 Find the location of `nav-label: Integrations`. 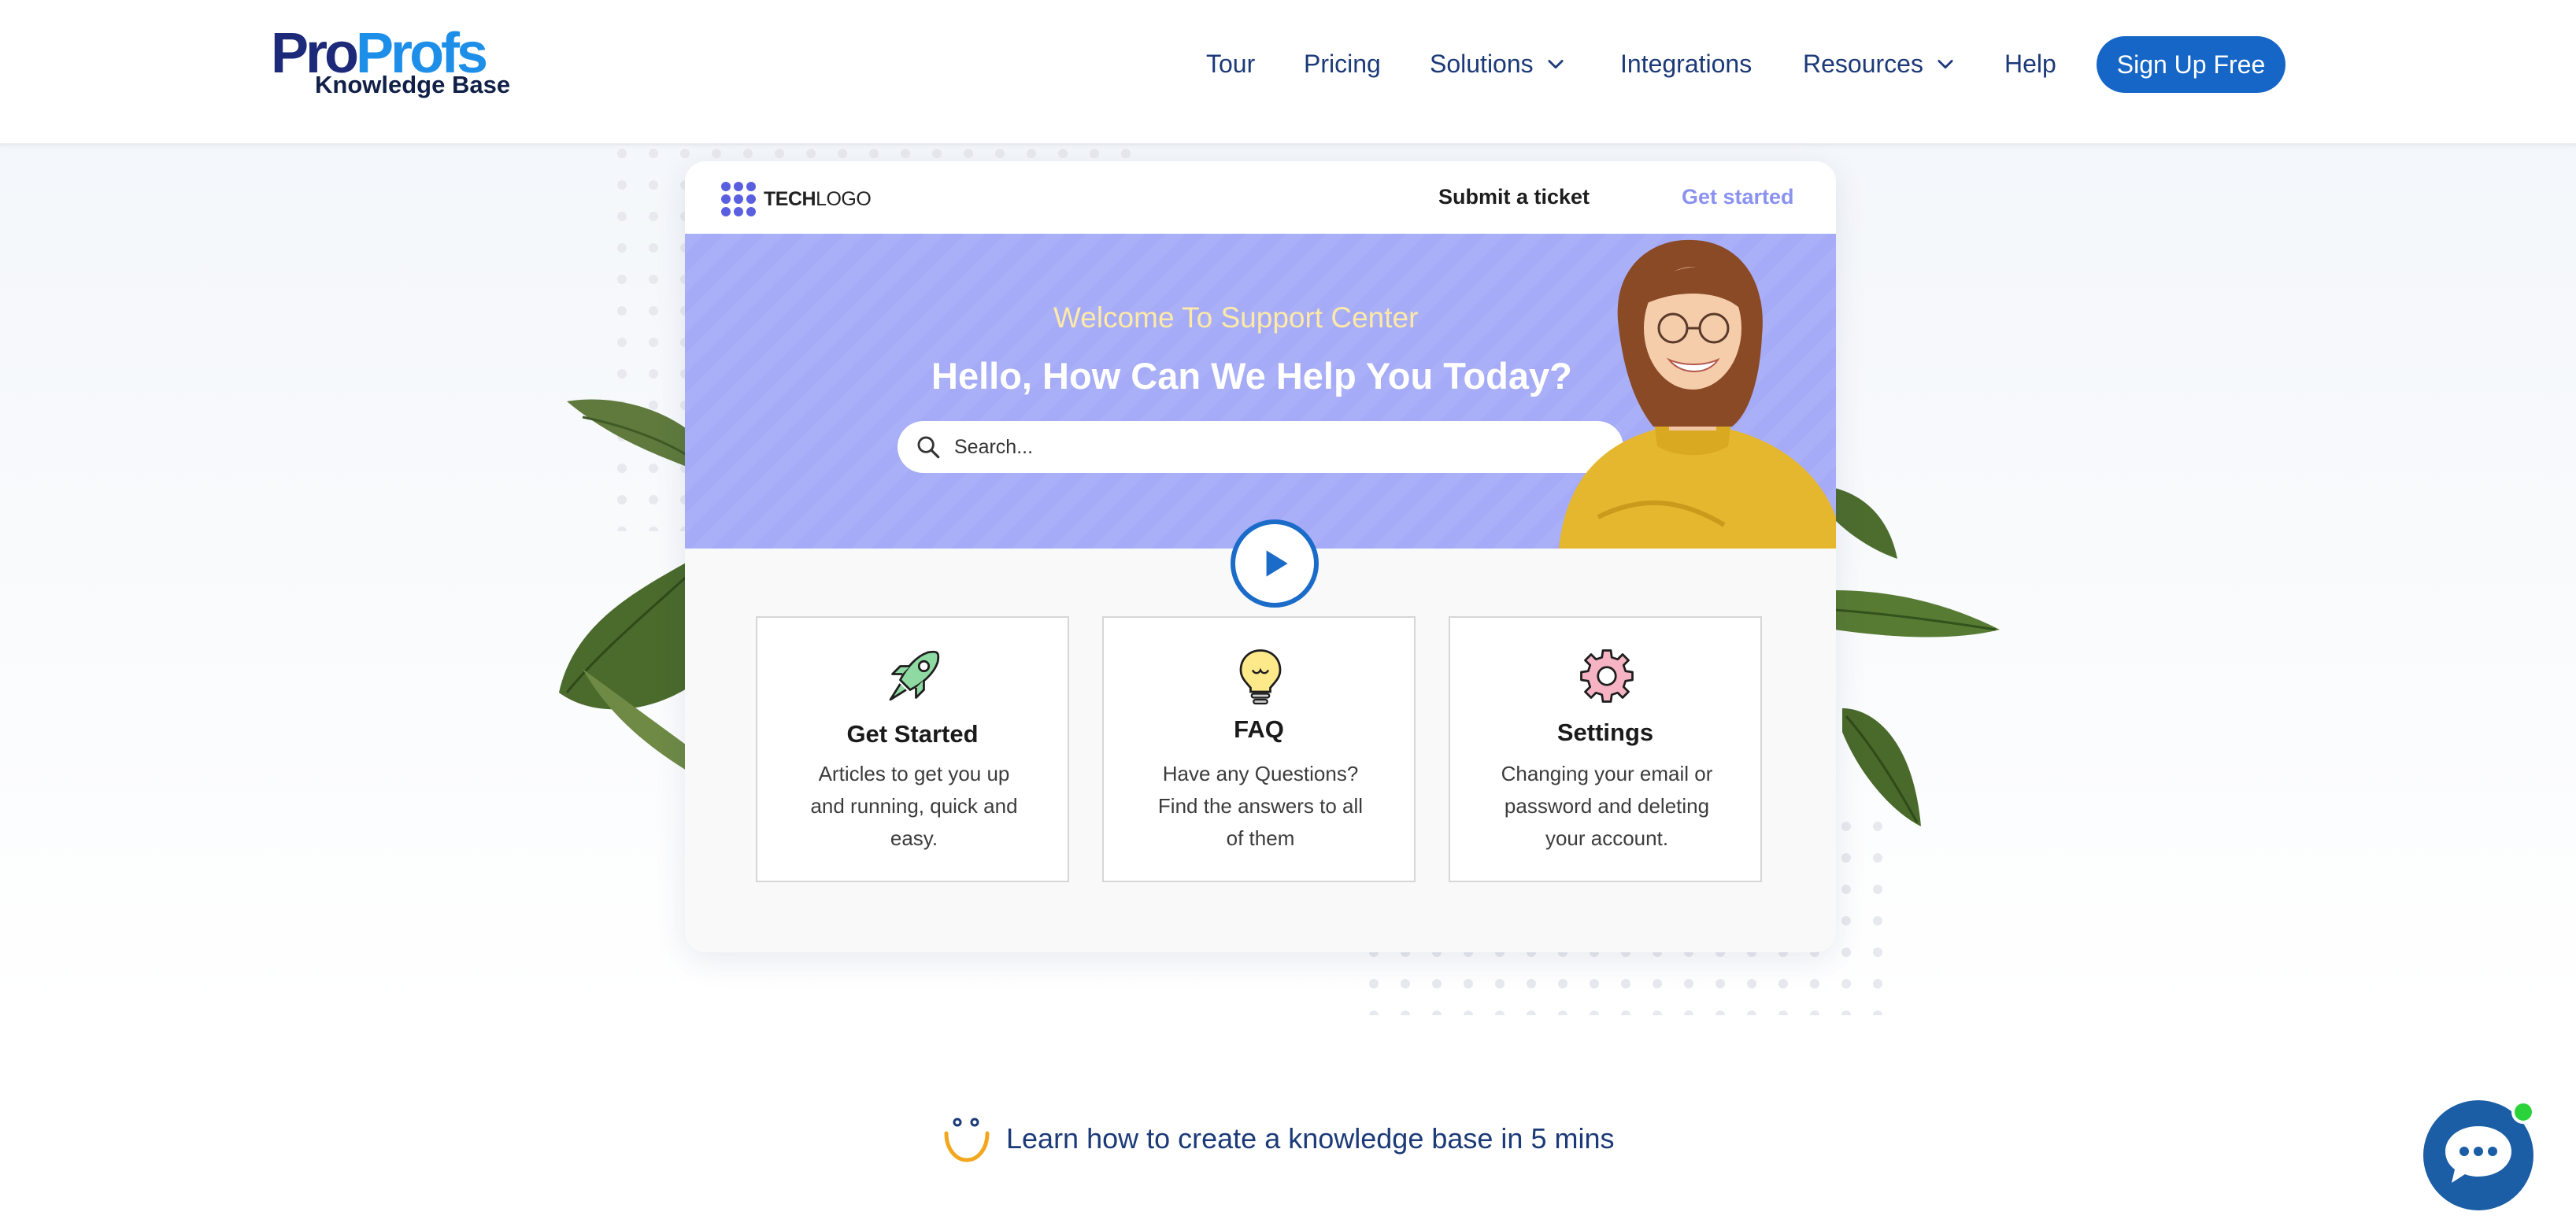

nav-label: Integrations is located at coordinates (1686, 64).